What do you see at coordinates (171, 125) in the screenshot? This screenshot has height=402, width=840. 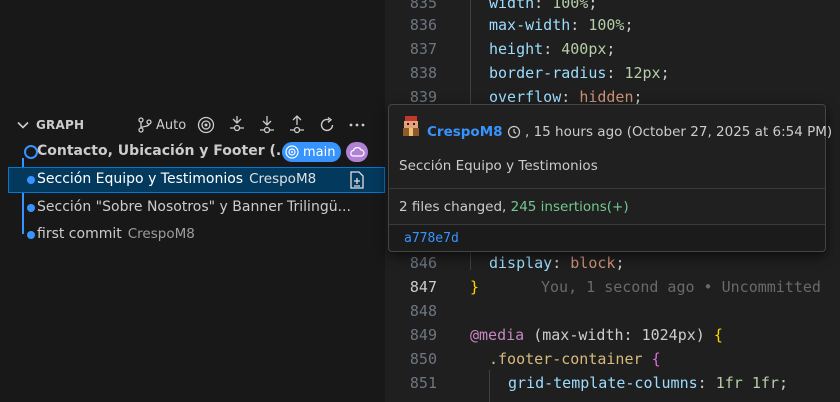 I see `auto-label: Auto` at bounding box center [171, 125].